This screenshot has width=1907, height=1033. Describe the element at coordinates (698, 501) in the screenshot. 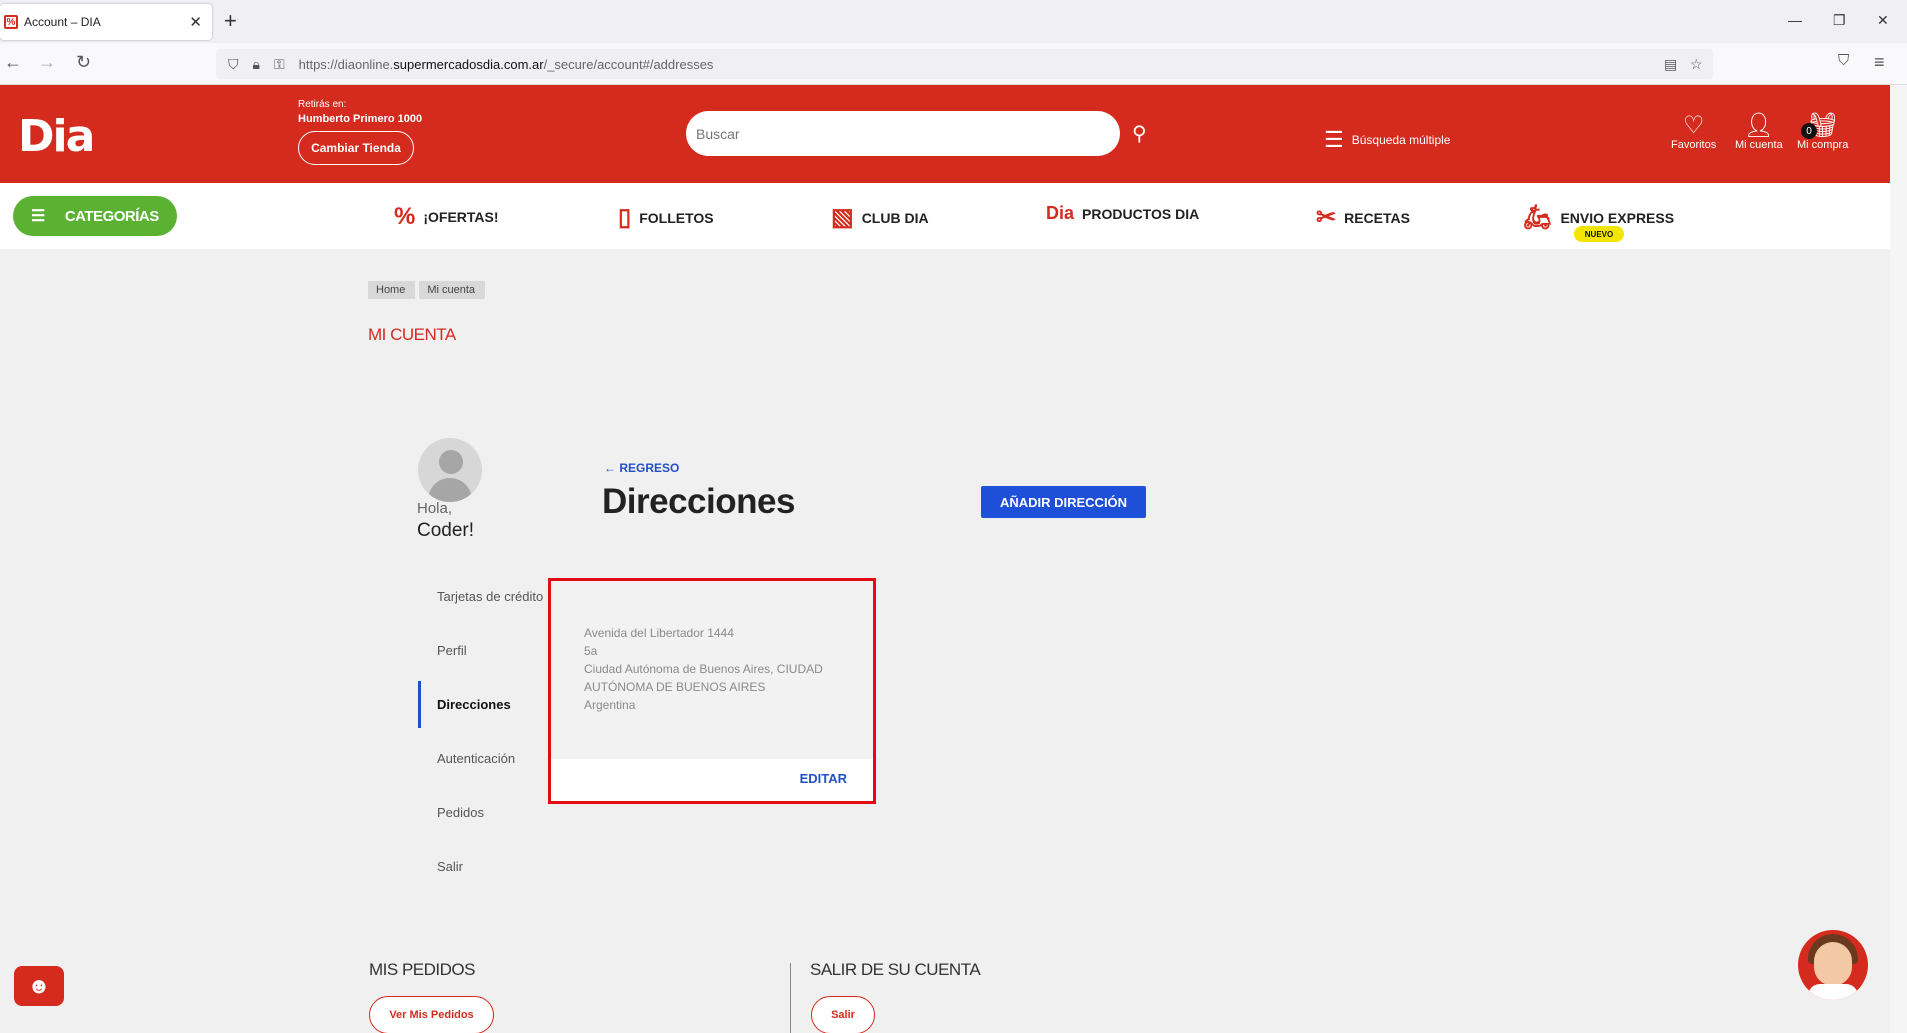

I see `page-title: Direcciones` at that location.